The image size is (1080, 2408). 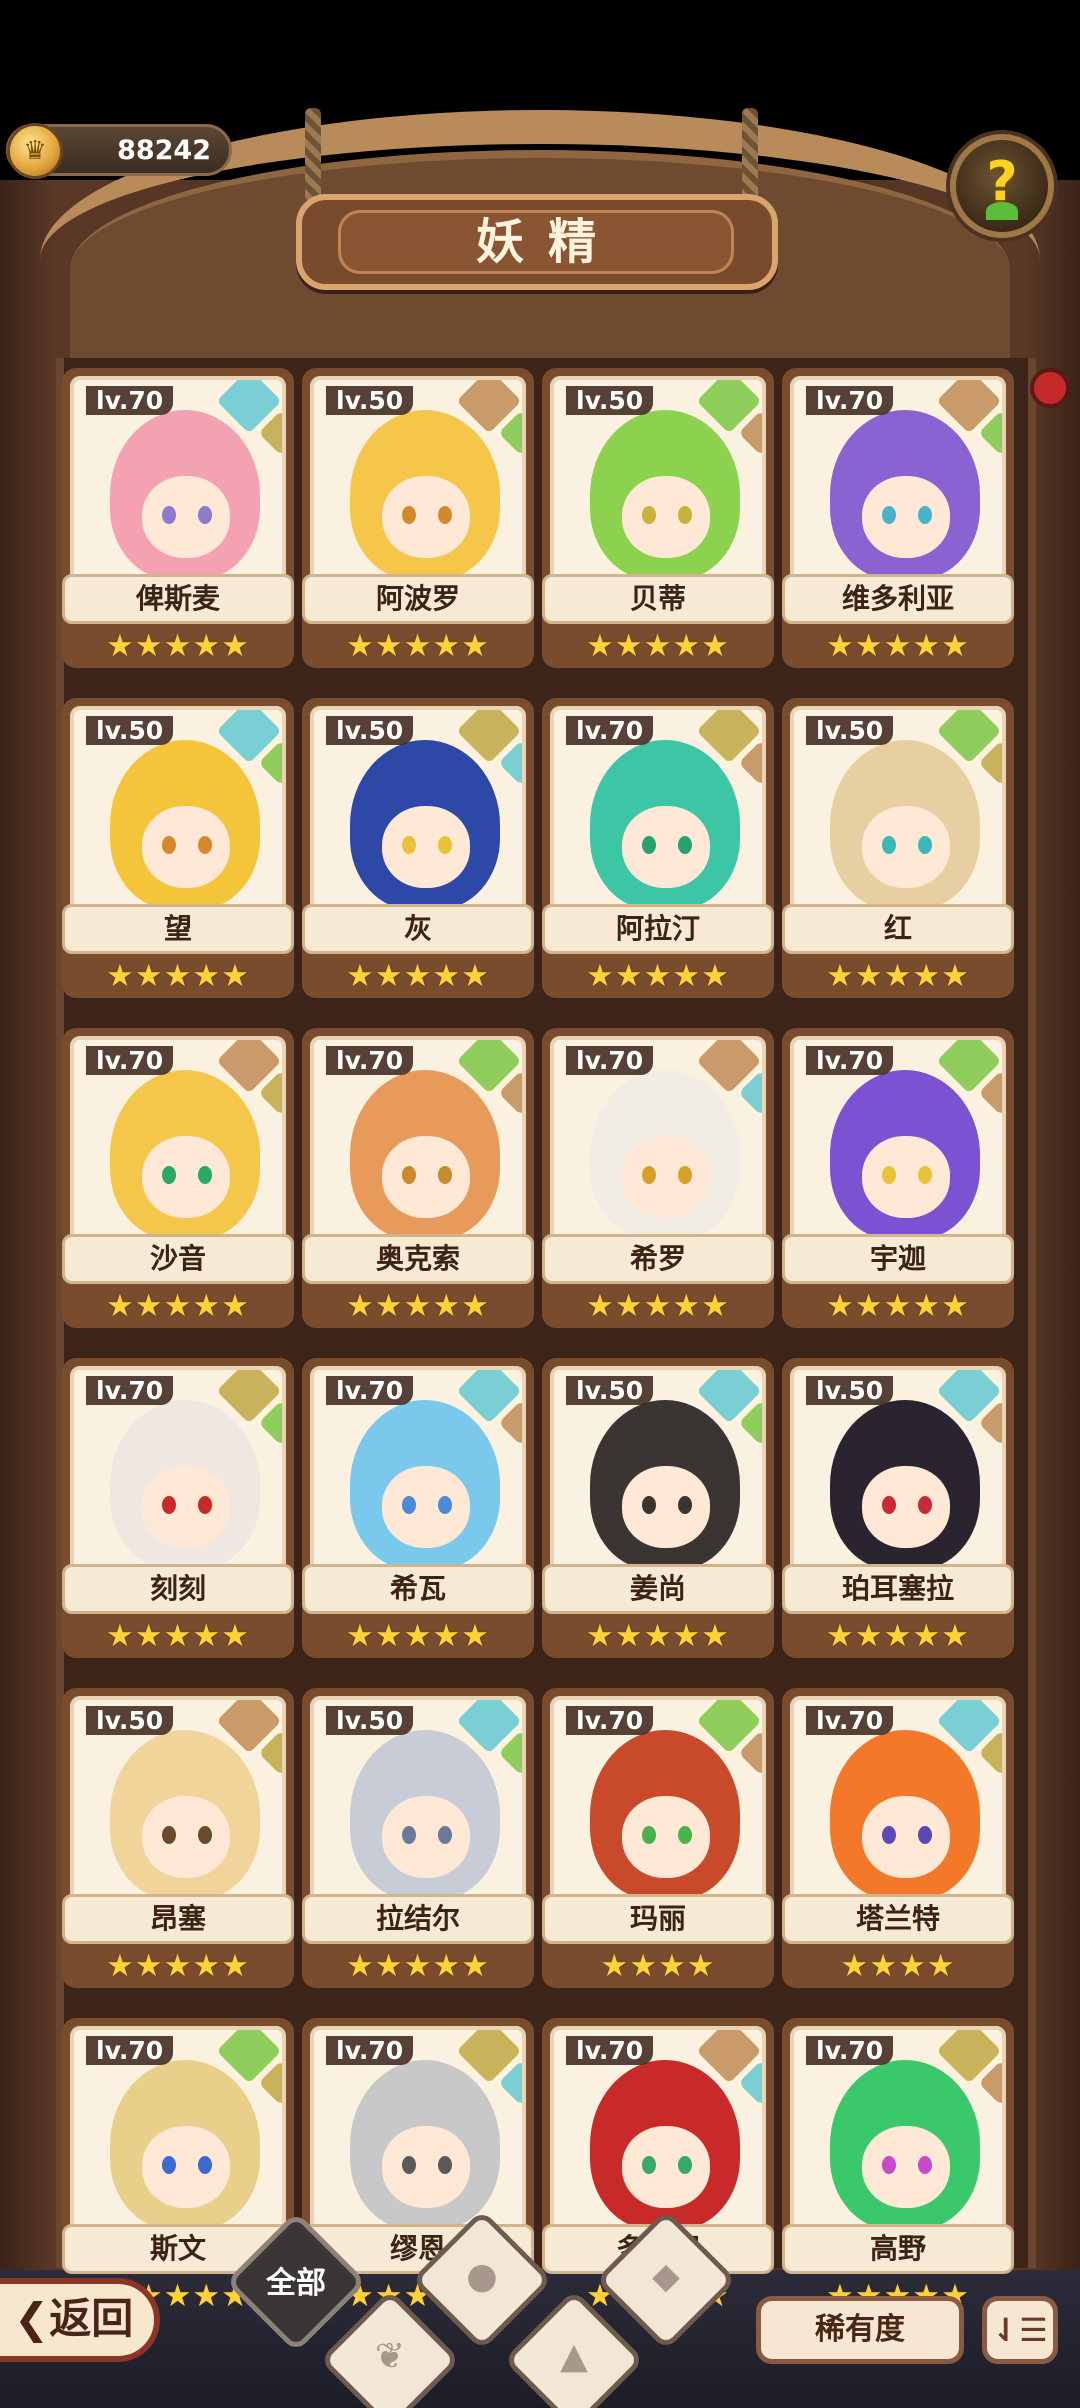 I want to click on fairy-card: lv.50 珀耳塞拉 ★★★★★, so click(x=898, y=1513).